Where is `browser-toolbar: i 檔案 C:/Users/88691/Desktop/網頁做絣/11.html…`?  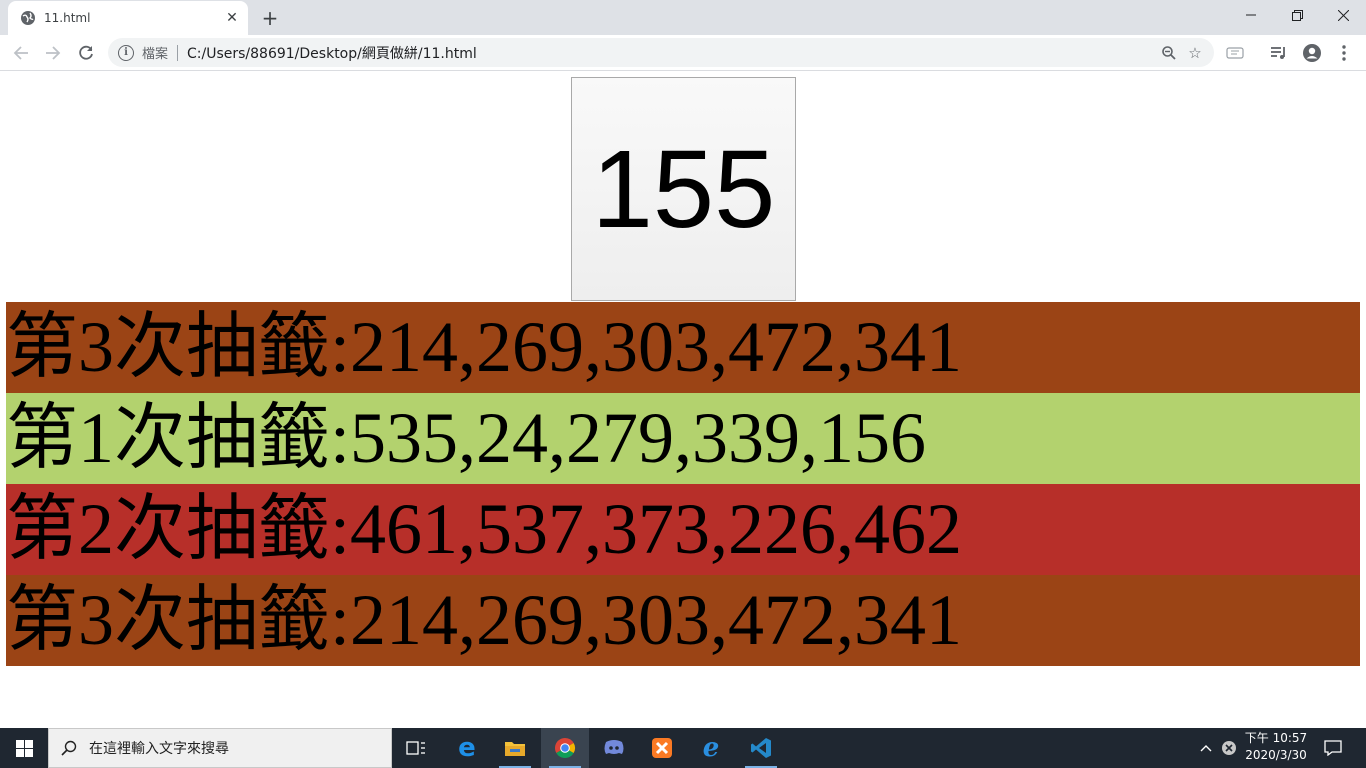 browser-toolbar: i 檔案 C:/Users/88691/Desktop/網頁做絣/11.html… is located at coordinates (683, 53).